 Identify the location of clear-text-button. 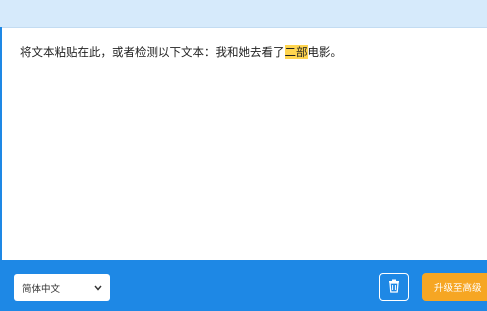
(394, 287).